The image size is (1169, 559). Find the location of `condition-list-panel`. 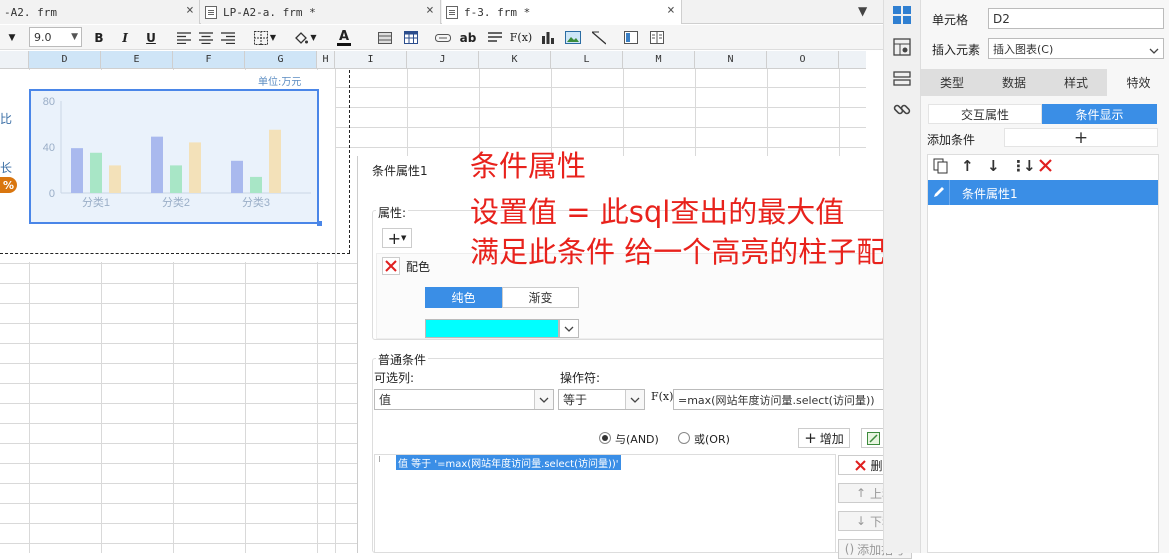

condition-list-panel is located at coordinates (1043, 353).